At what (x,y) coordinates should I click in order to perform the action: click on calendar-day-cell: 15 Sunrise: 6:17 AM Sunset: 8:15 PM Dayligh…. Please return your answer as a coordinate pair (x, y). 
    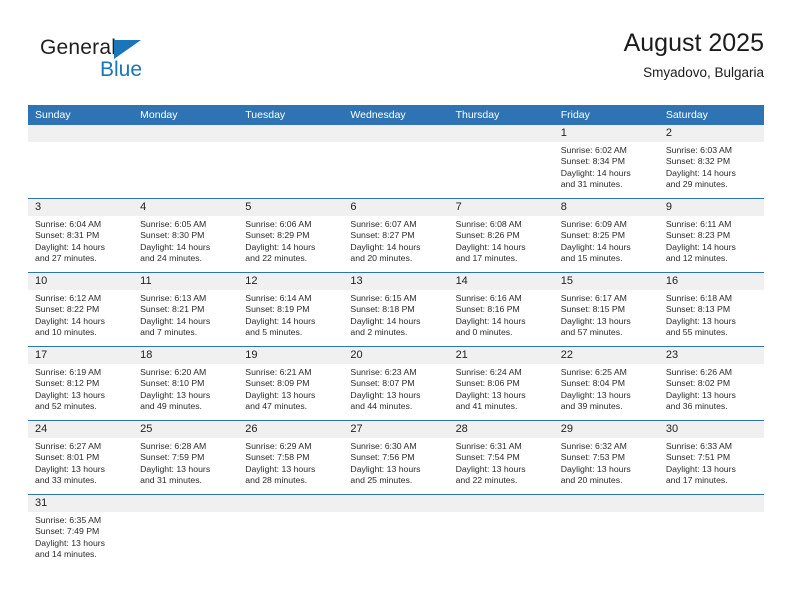
    Looking at the image, I should click on (606, 309).